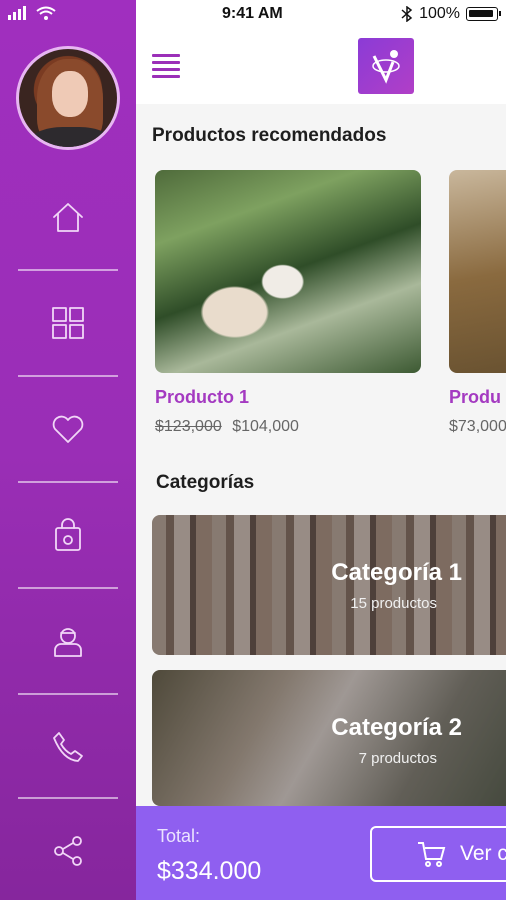 The image size is (506, 900). I want to click on old-price: $123,000, so click(188, 426).